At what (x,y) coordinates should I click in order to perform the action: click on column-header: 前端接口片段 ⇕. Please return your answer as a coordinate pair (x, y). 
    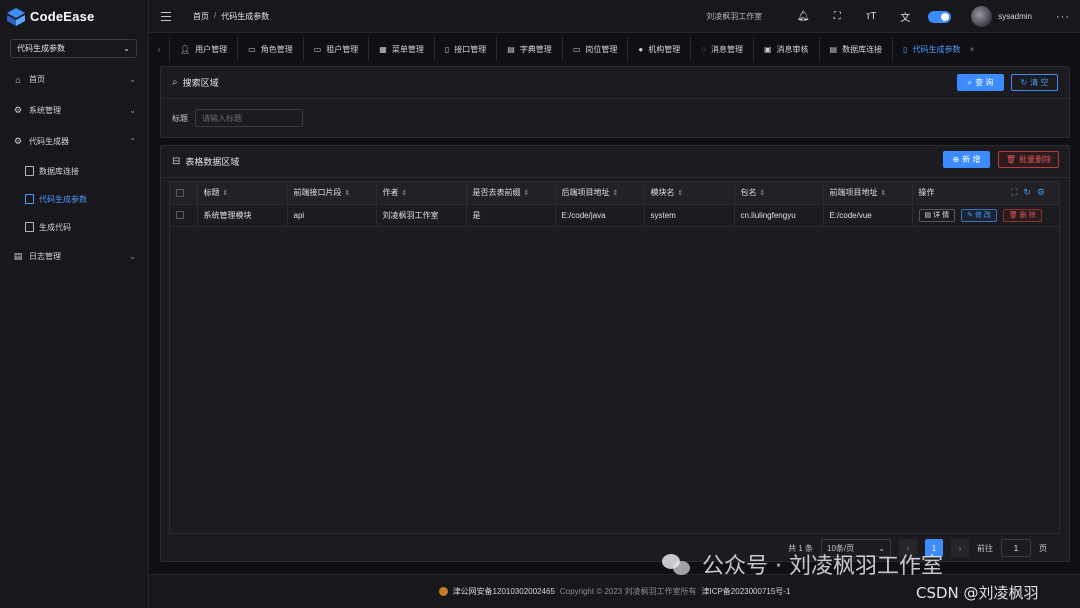
    Looking at the image, I should click on (332, 193).